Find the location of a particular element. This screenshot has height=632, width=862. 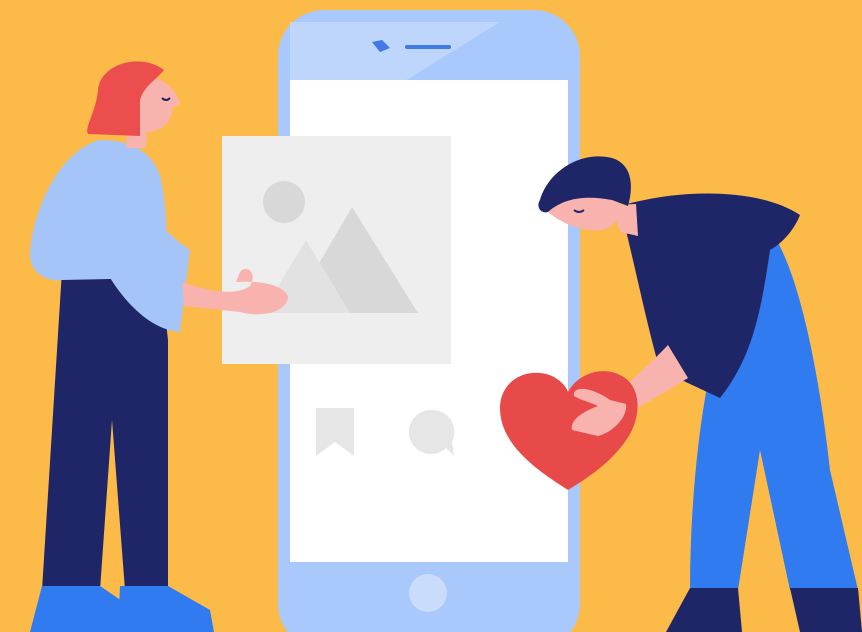

man-shoe-right is located at coordinates (826, 610).